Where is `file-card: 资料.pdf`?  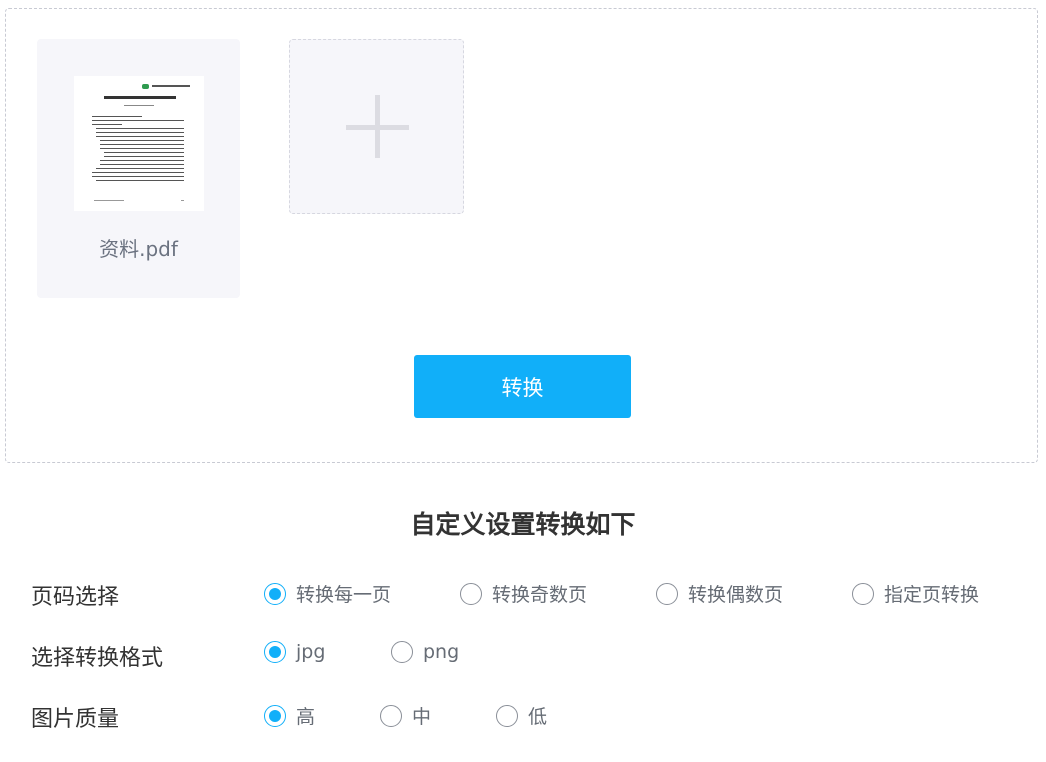 file-card: 资料.pdf is located at coordinates (138, 168).